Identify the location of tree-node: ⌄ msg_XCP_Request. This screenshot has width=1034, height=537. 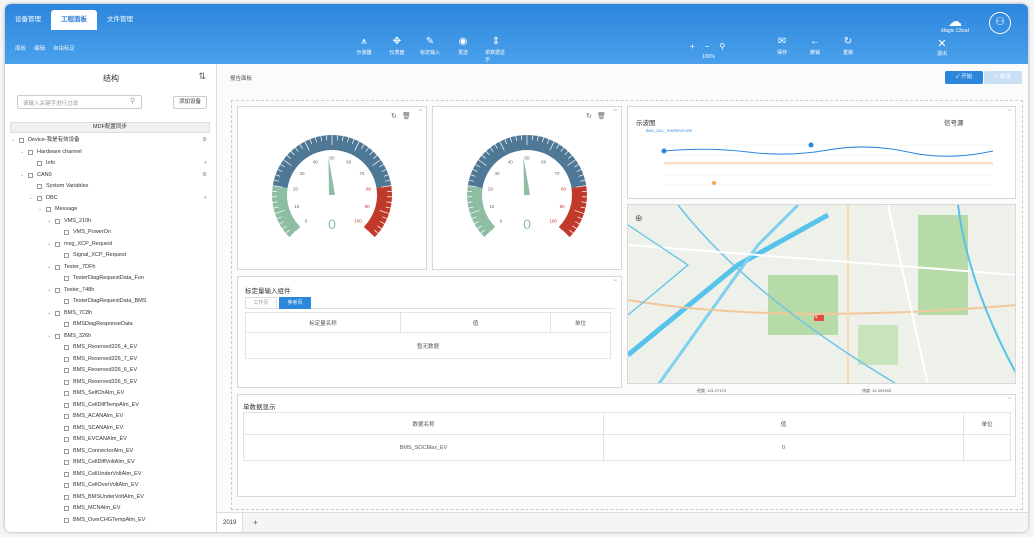
(111, 245).